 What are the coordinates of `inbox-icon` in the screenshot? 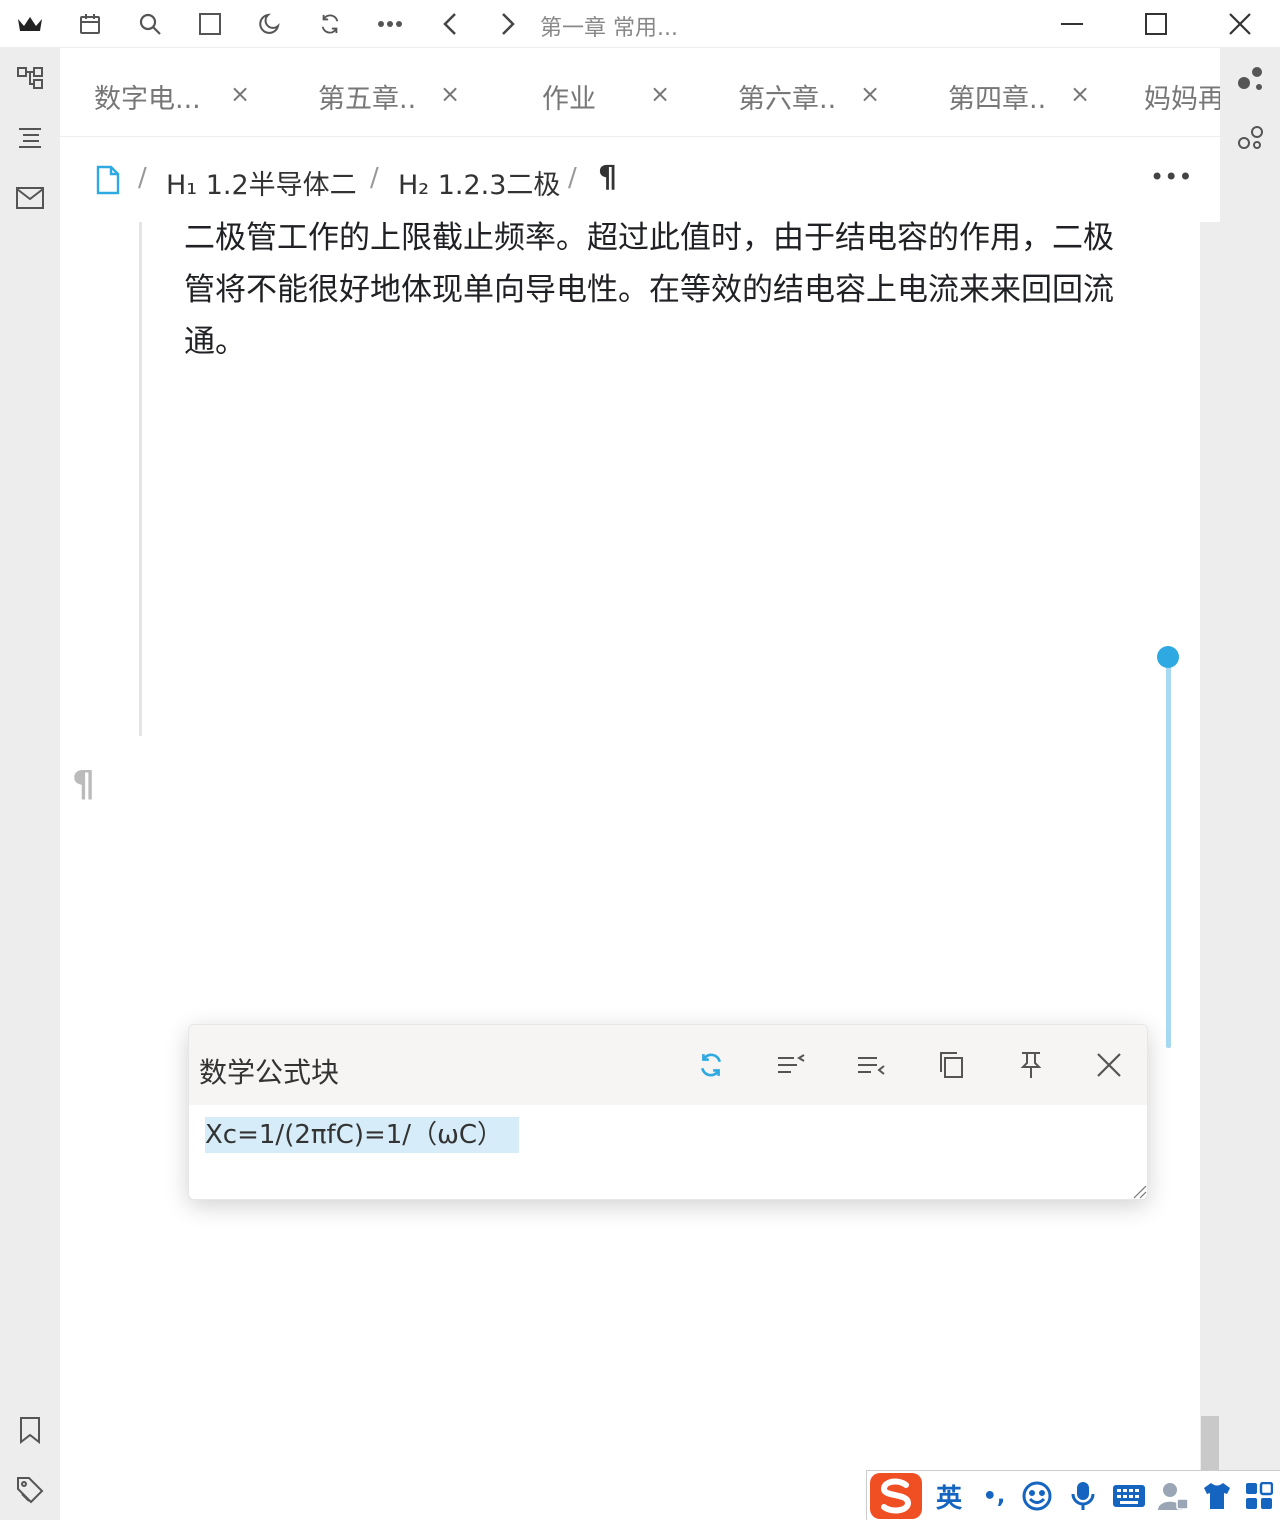 It's located at (30, 198).